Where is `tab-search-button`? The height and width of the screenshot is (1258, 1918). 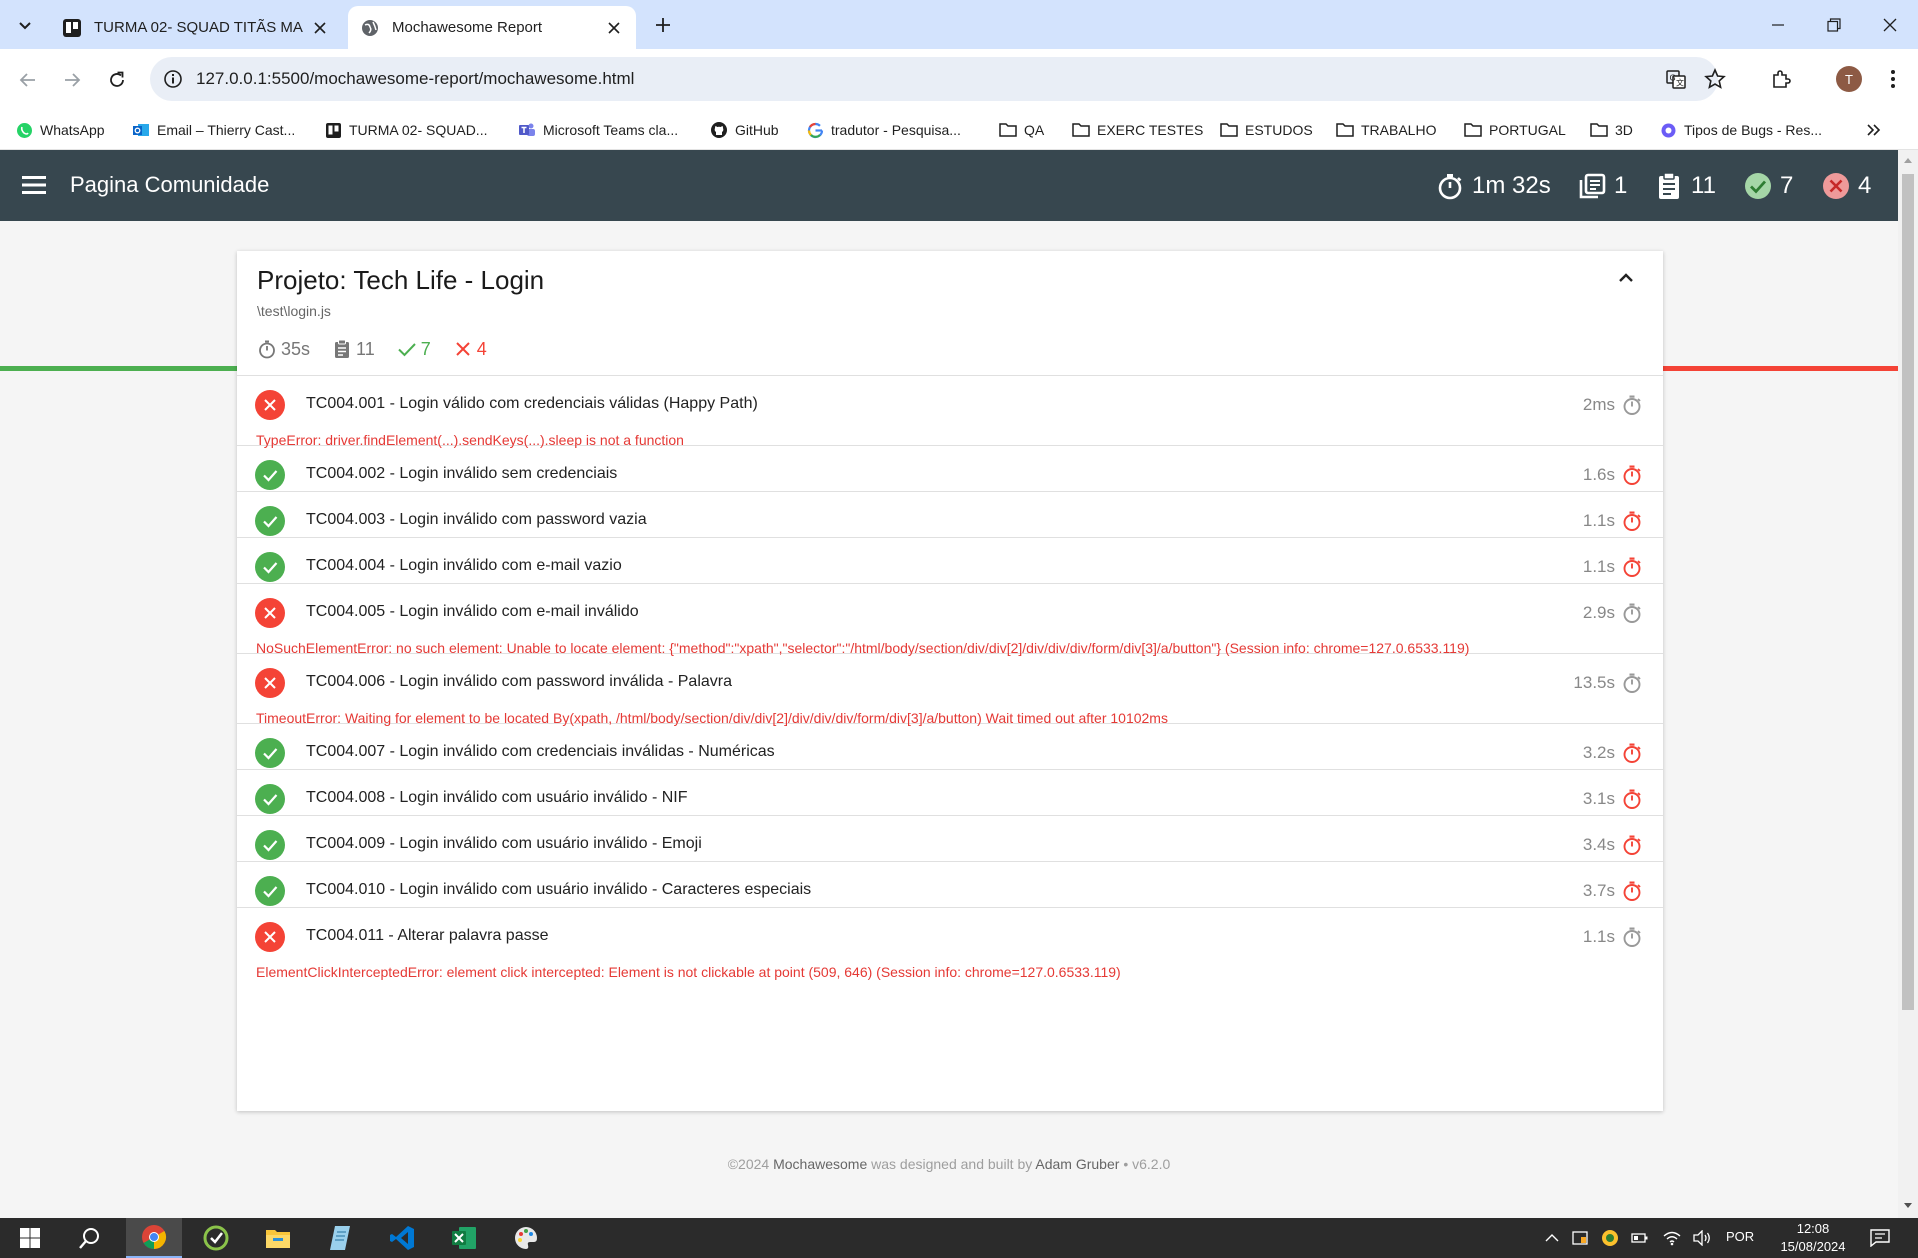
tab-search-button is located at coordinates (25, 25).